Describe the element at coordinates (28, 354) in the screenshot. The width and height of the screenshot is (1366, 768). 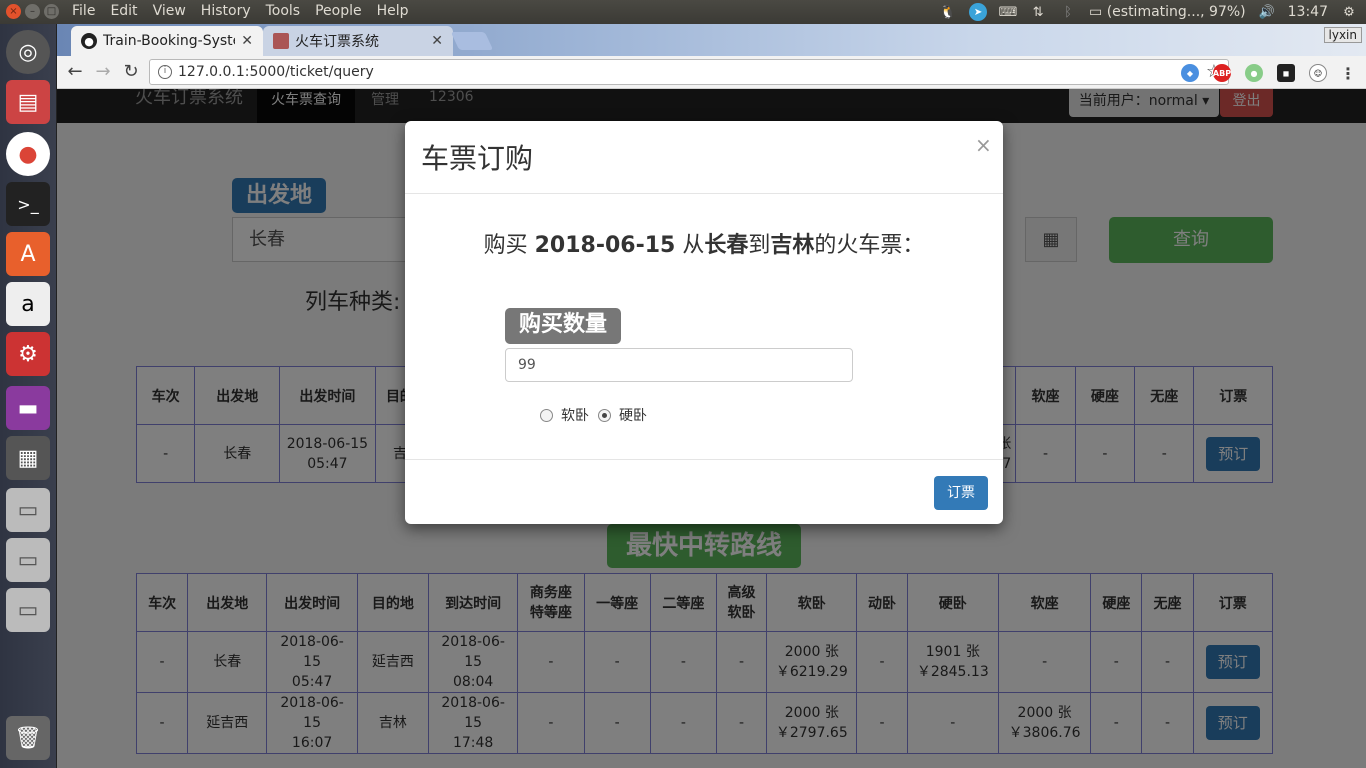
I see `settings-icon: ⚙` at that location.